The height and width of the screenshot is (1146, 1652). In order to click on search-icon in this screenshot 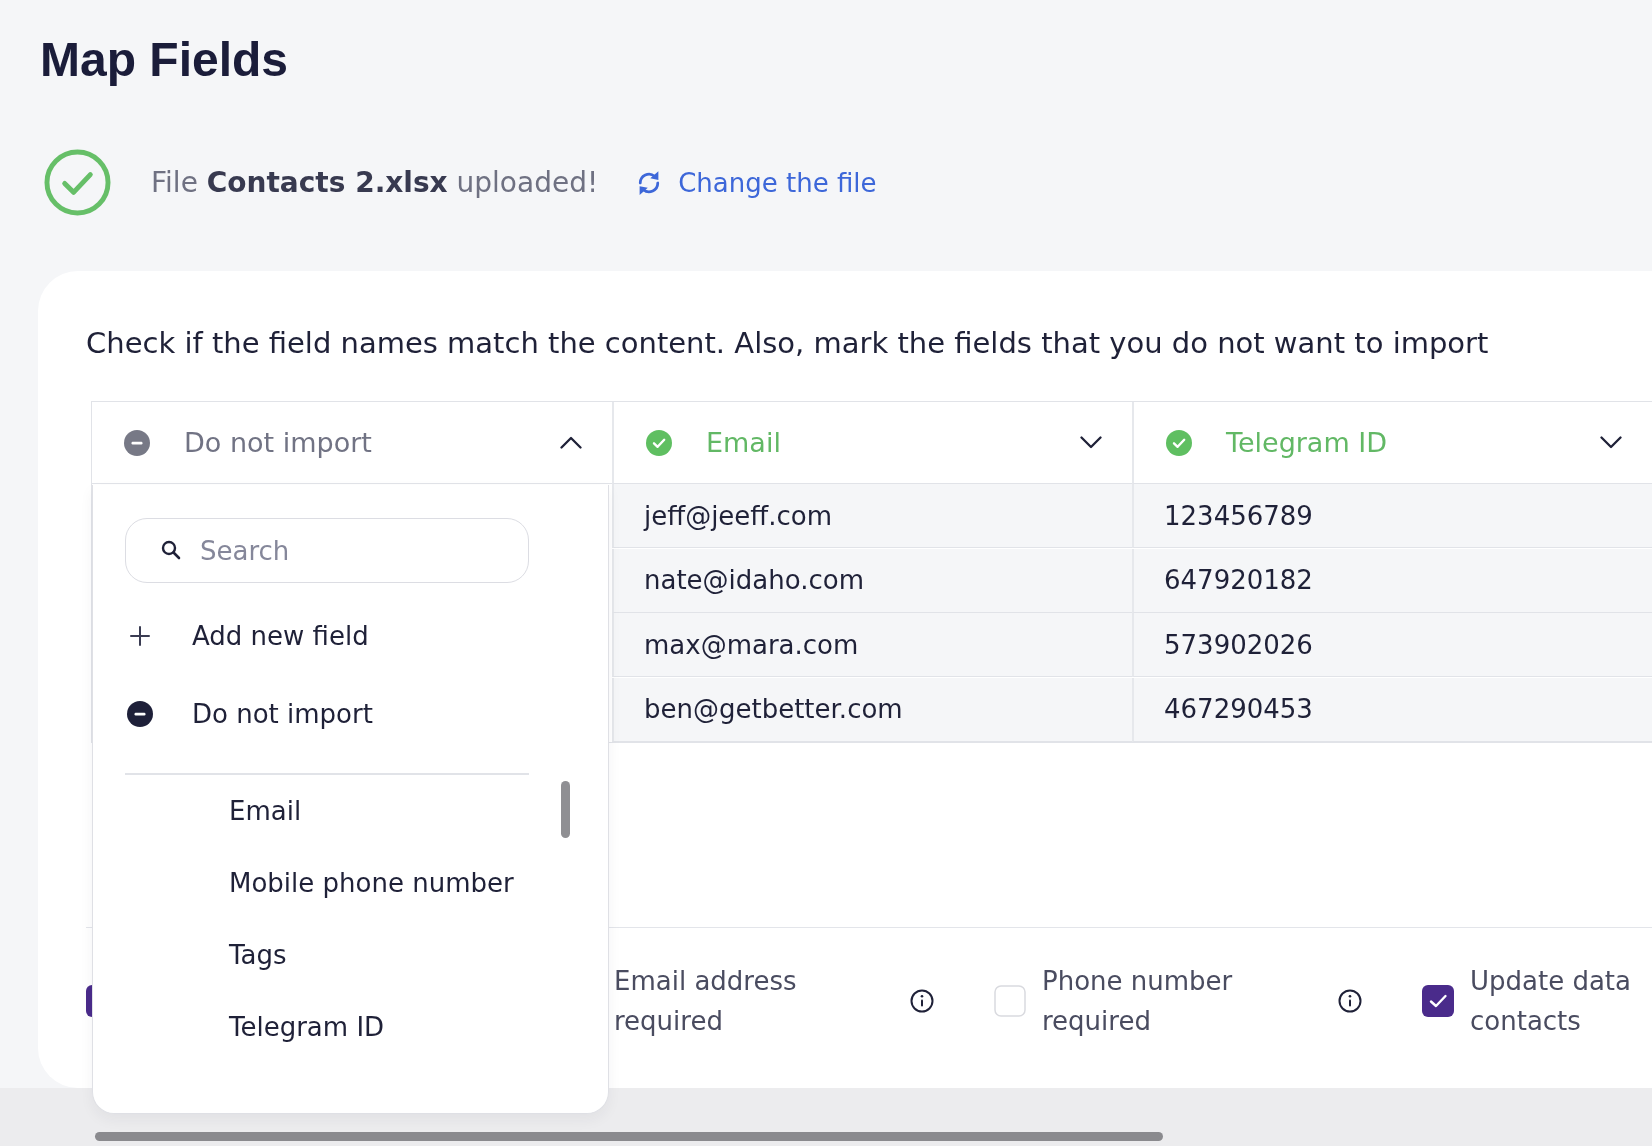, I will do `click(171, 550)`.